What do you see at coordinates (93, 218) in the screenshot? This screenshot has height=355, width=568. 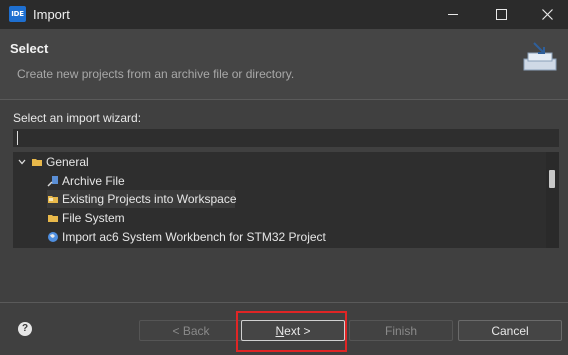 I see `tree-item-label: File System` at bounding box center [93, 218].